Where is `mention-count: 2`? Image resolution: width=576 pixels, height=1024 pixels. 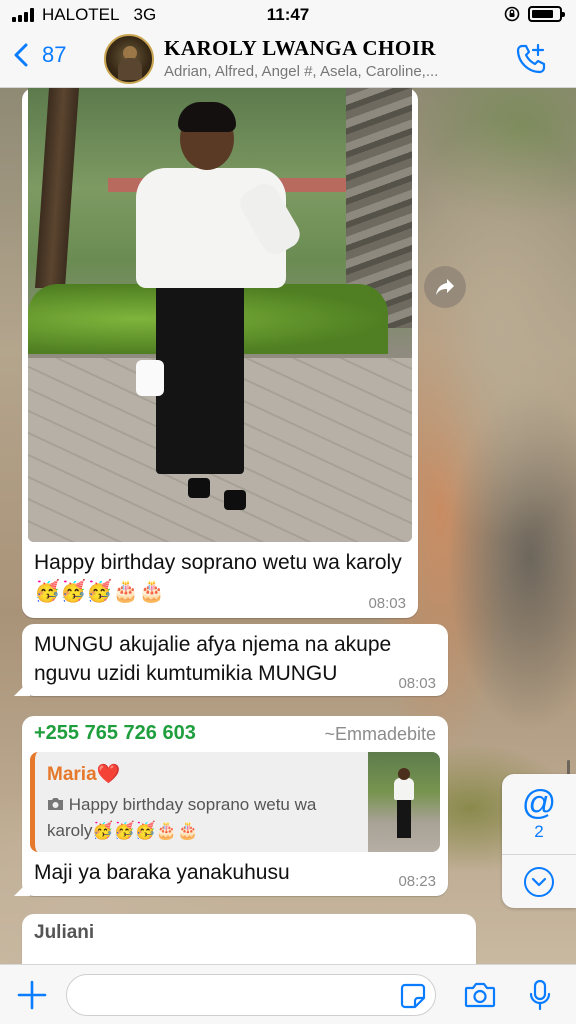 mention-count: 2 is located at coordinates (539, 831).